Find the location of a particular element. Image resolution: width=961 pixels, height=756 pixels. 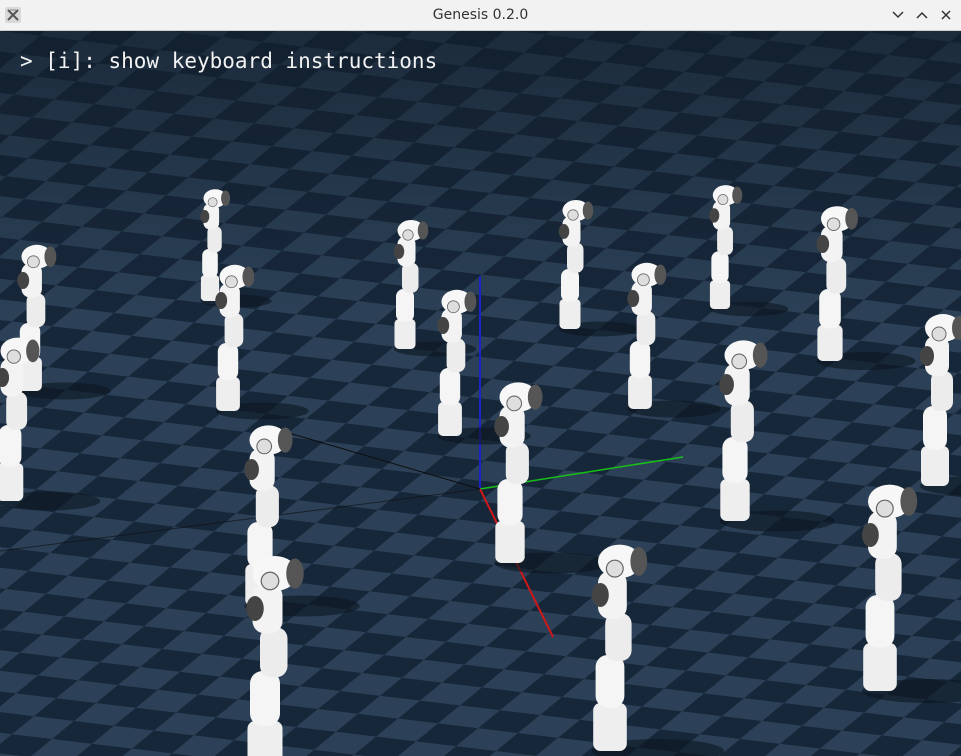

minimize-icon is located at coordinates (898, 15).